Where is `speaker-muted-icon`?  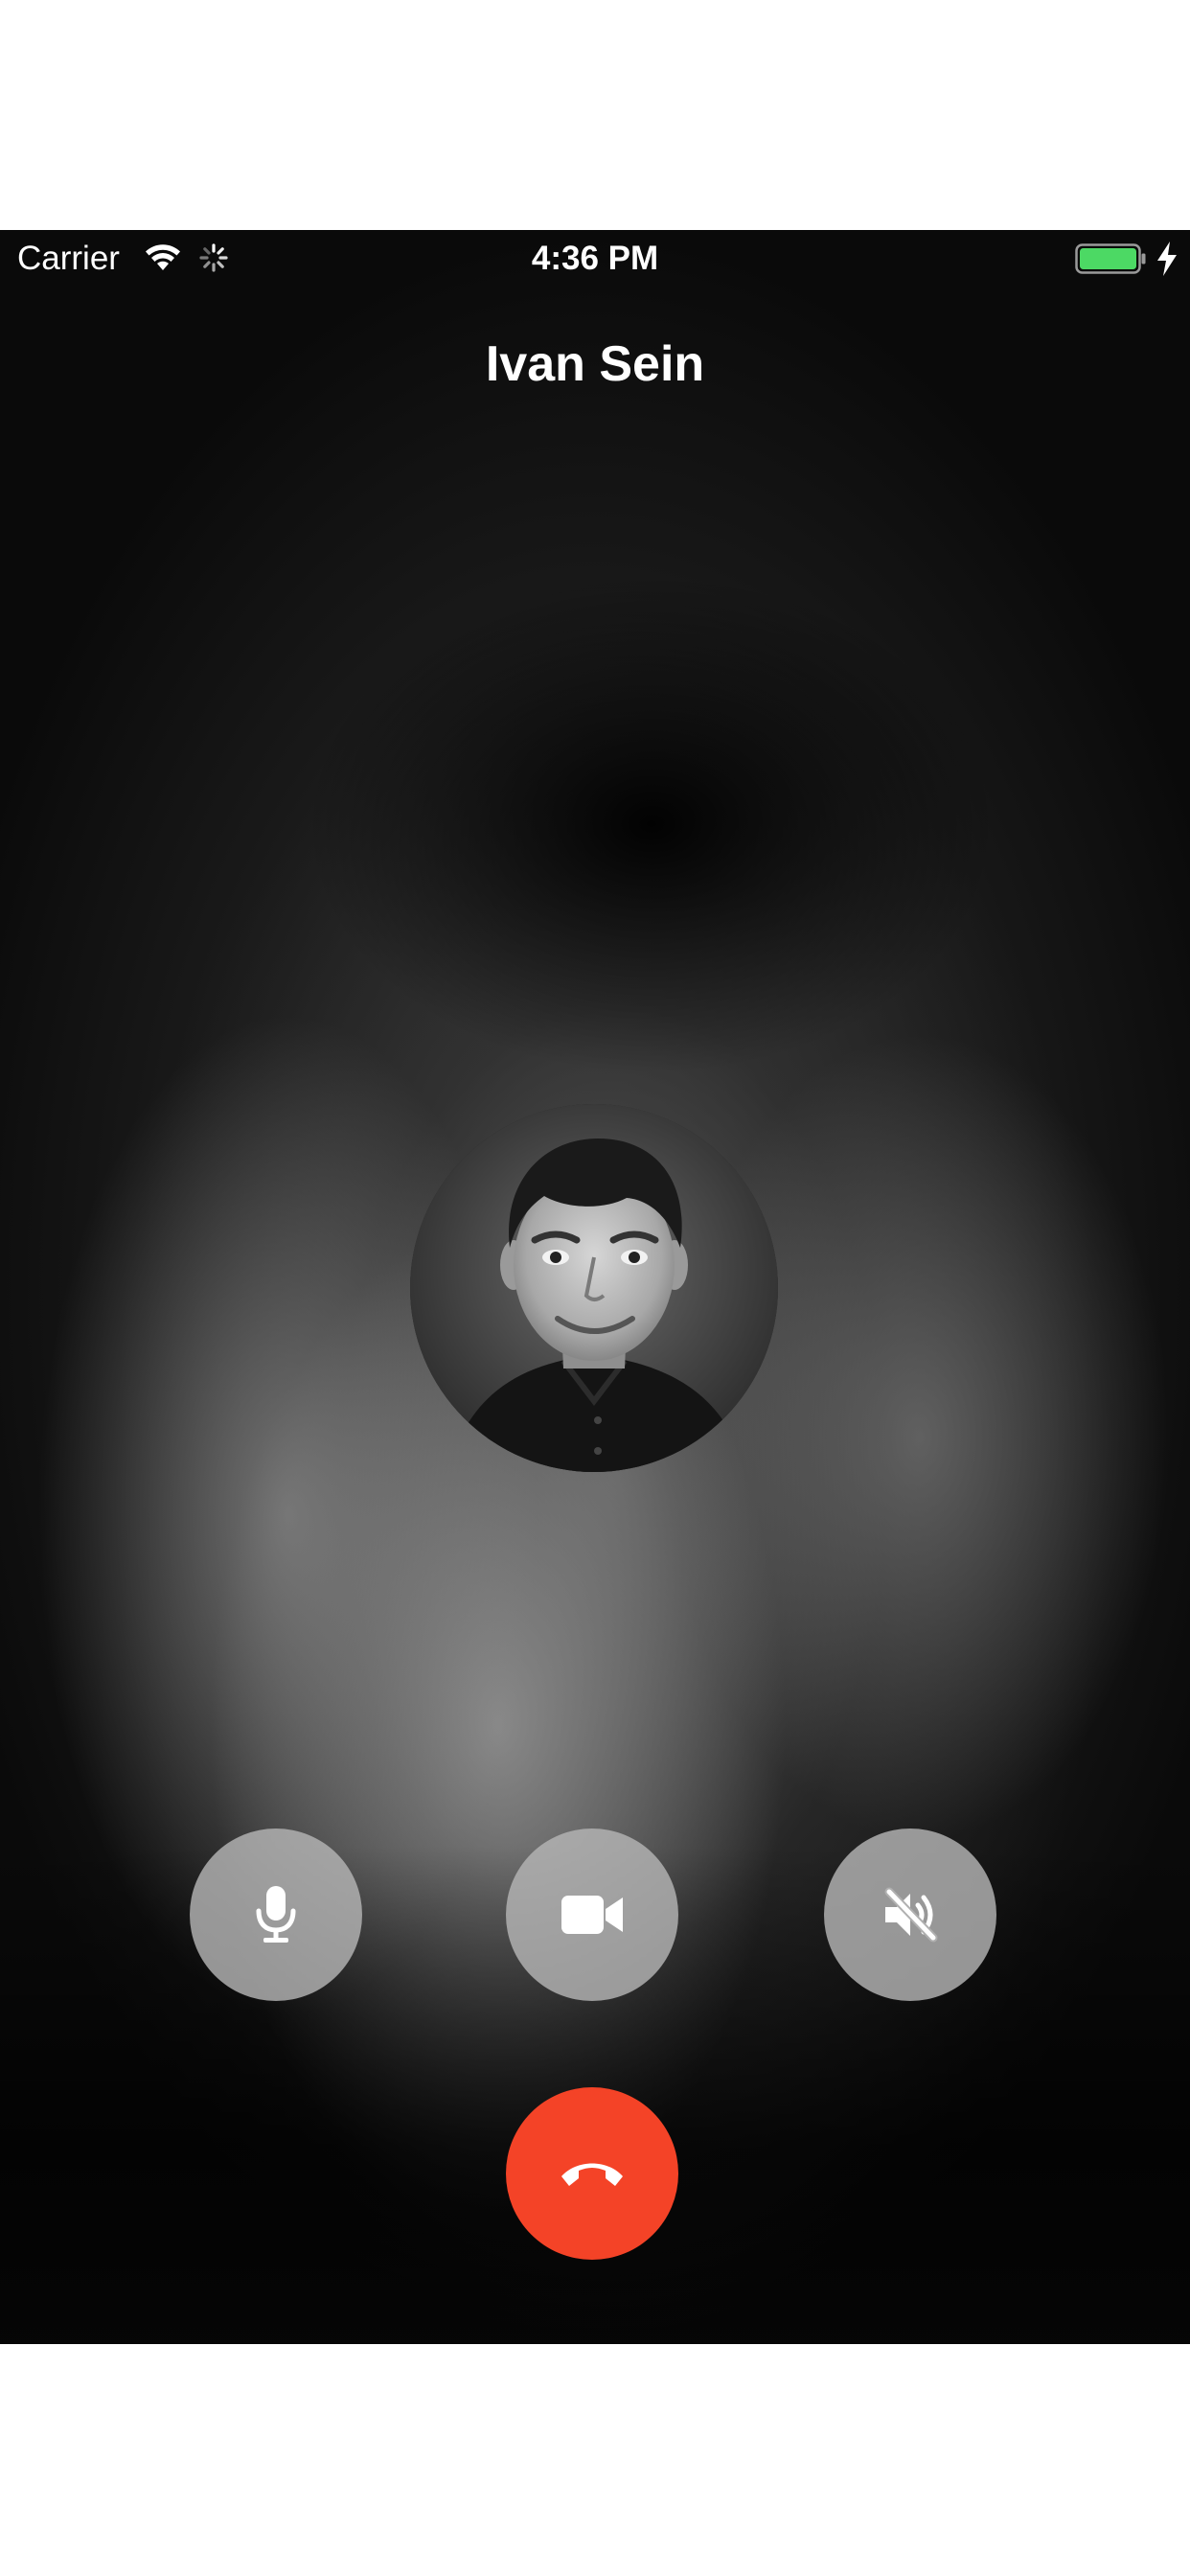
speaker-muted-icon is located at coordinates (910, 1915).